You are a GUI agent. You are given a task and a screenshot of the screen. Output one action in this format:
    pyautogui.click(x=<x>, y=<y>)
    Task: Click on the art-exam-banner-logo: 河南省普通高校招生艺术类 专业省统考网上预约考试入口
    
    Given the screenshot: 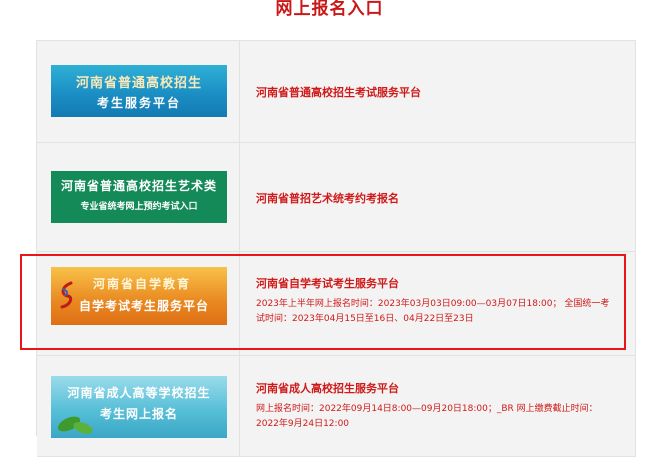 What is the action you would take?
    pyautogui.click(x=139, y=197)
    